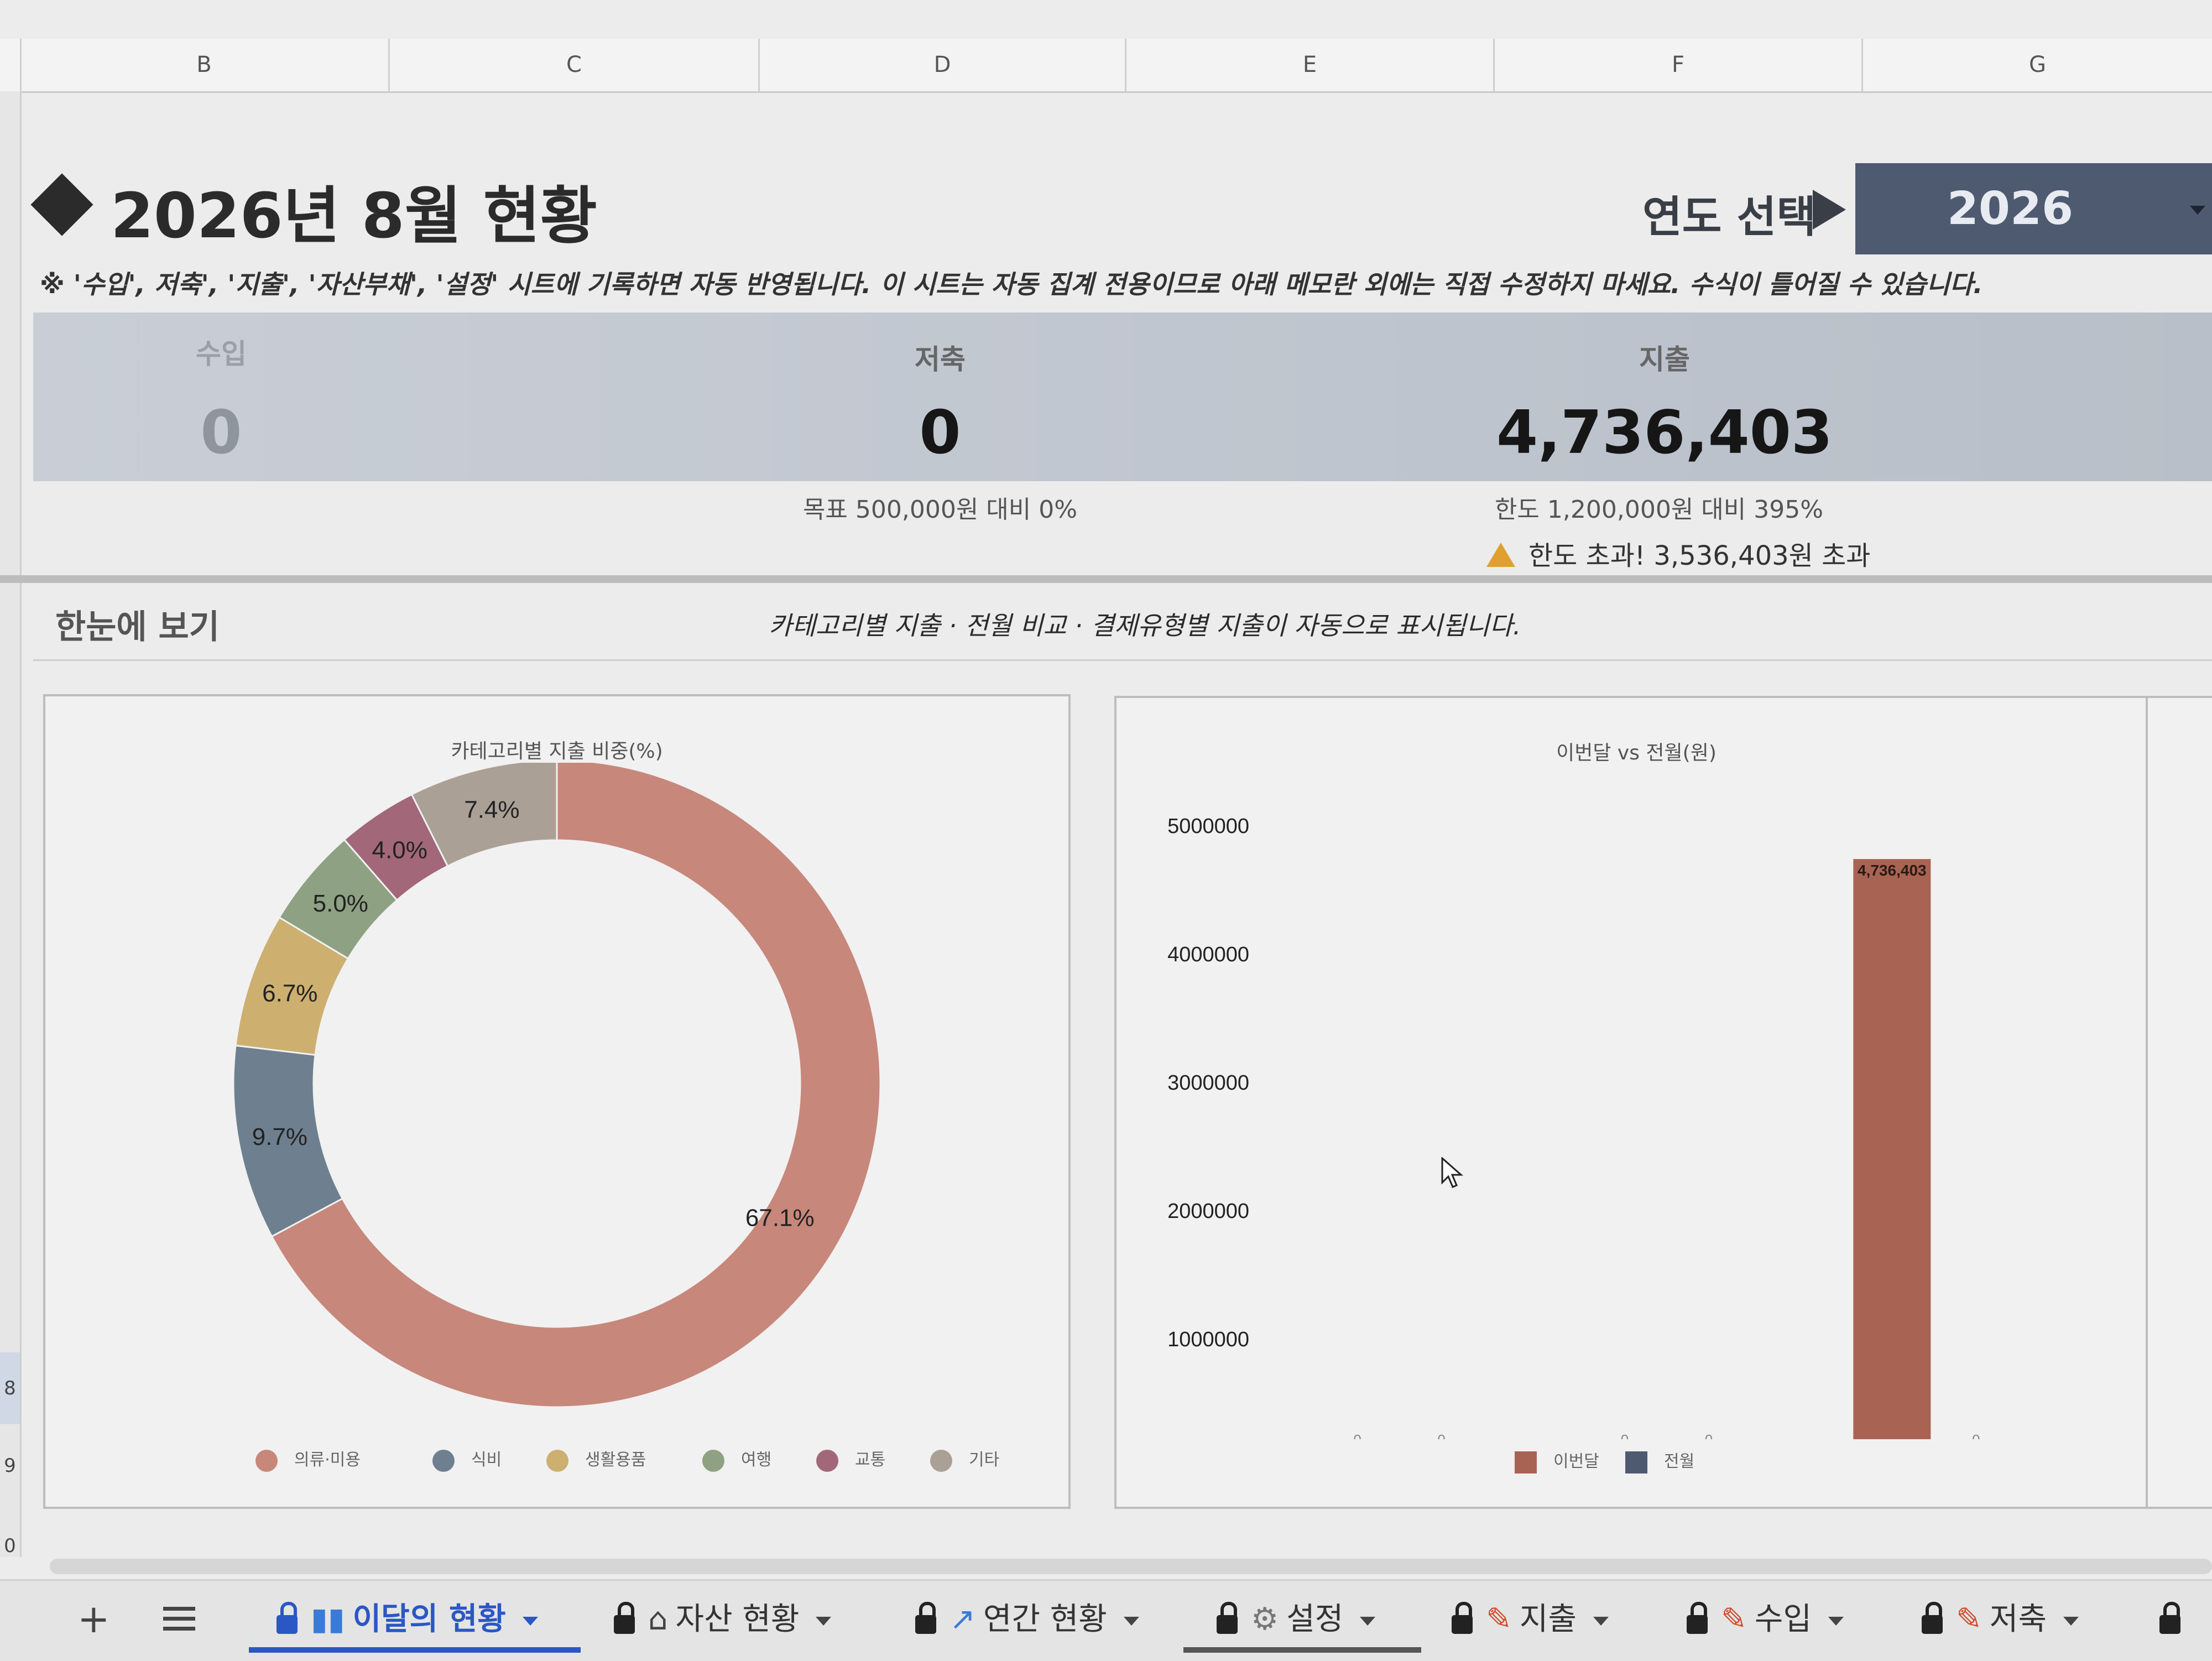  What do you see at coordinates (780, 1217) in the screenshot?
I see `slice-data-label: 67.1%` at bounding box center [780, 1217].